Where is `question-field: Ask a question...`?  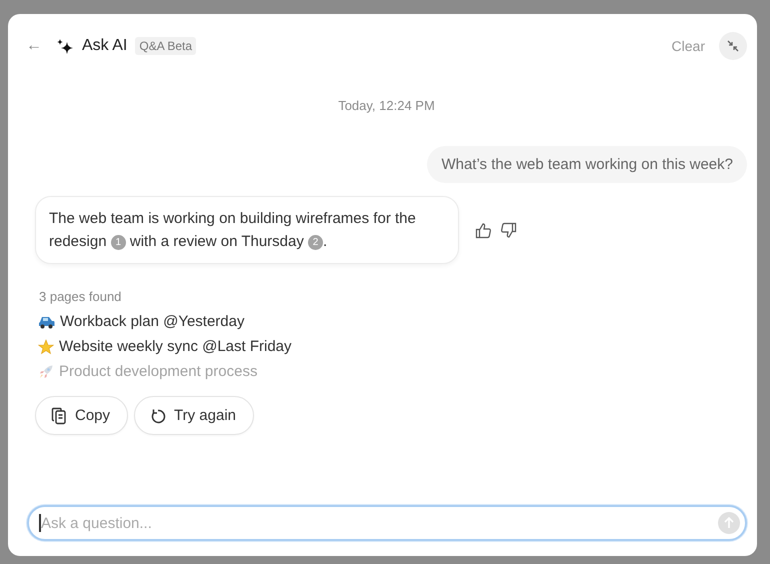
question-field: Ask a question... is located at coordinates (387, 523).